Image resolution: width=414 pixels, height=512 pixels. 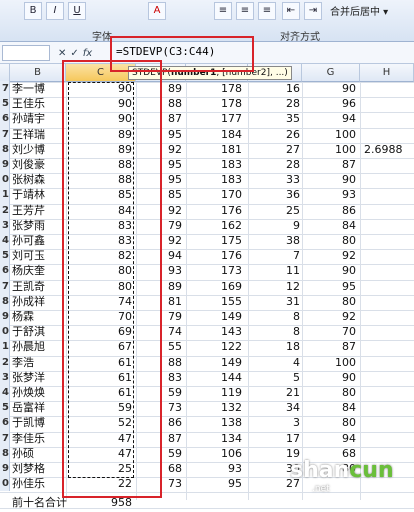 I want to click on column-header-h: H, so click(x=387, y=73).